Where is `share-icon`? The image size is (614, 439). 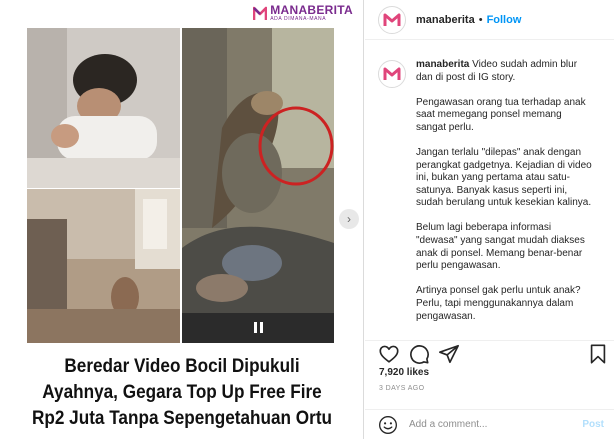 share-icon is located at coordinates (449, 354).